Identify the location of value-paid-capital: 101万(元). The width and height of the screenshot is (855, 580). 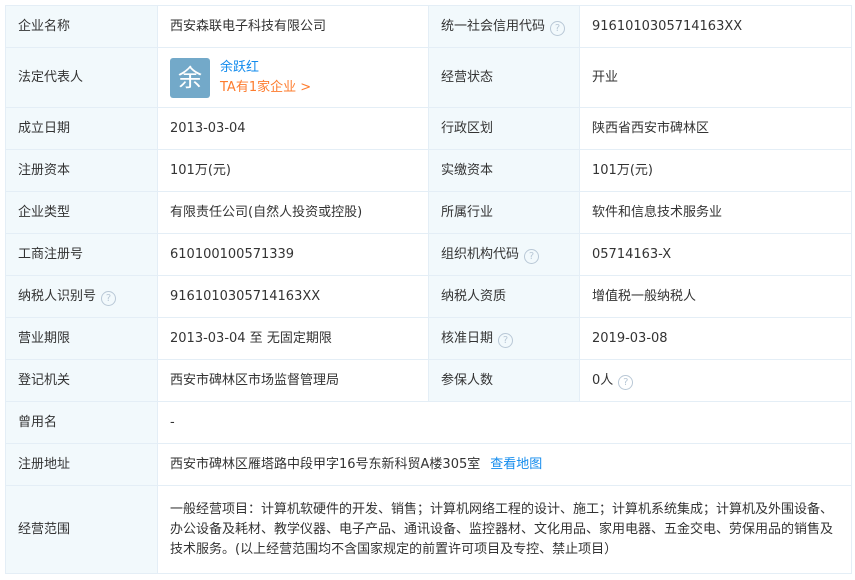
(715, 170).